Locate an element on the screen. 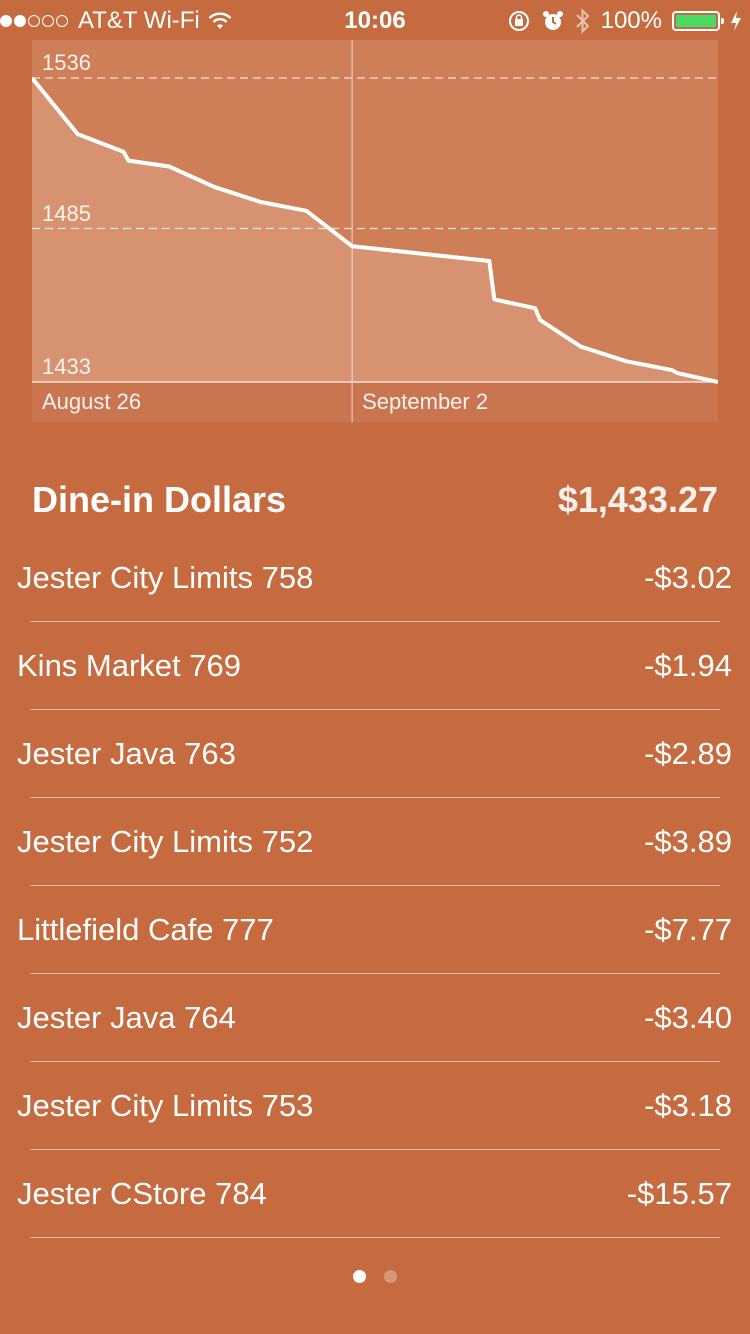 This screenshot has height=1334, width=750. transaction-merchant: Jester City Limits 753 is located at coordinates (165, 1105).